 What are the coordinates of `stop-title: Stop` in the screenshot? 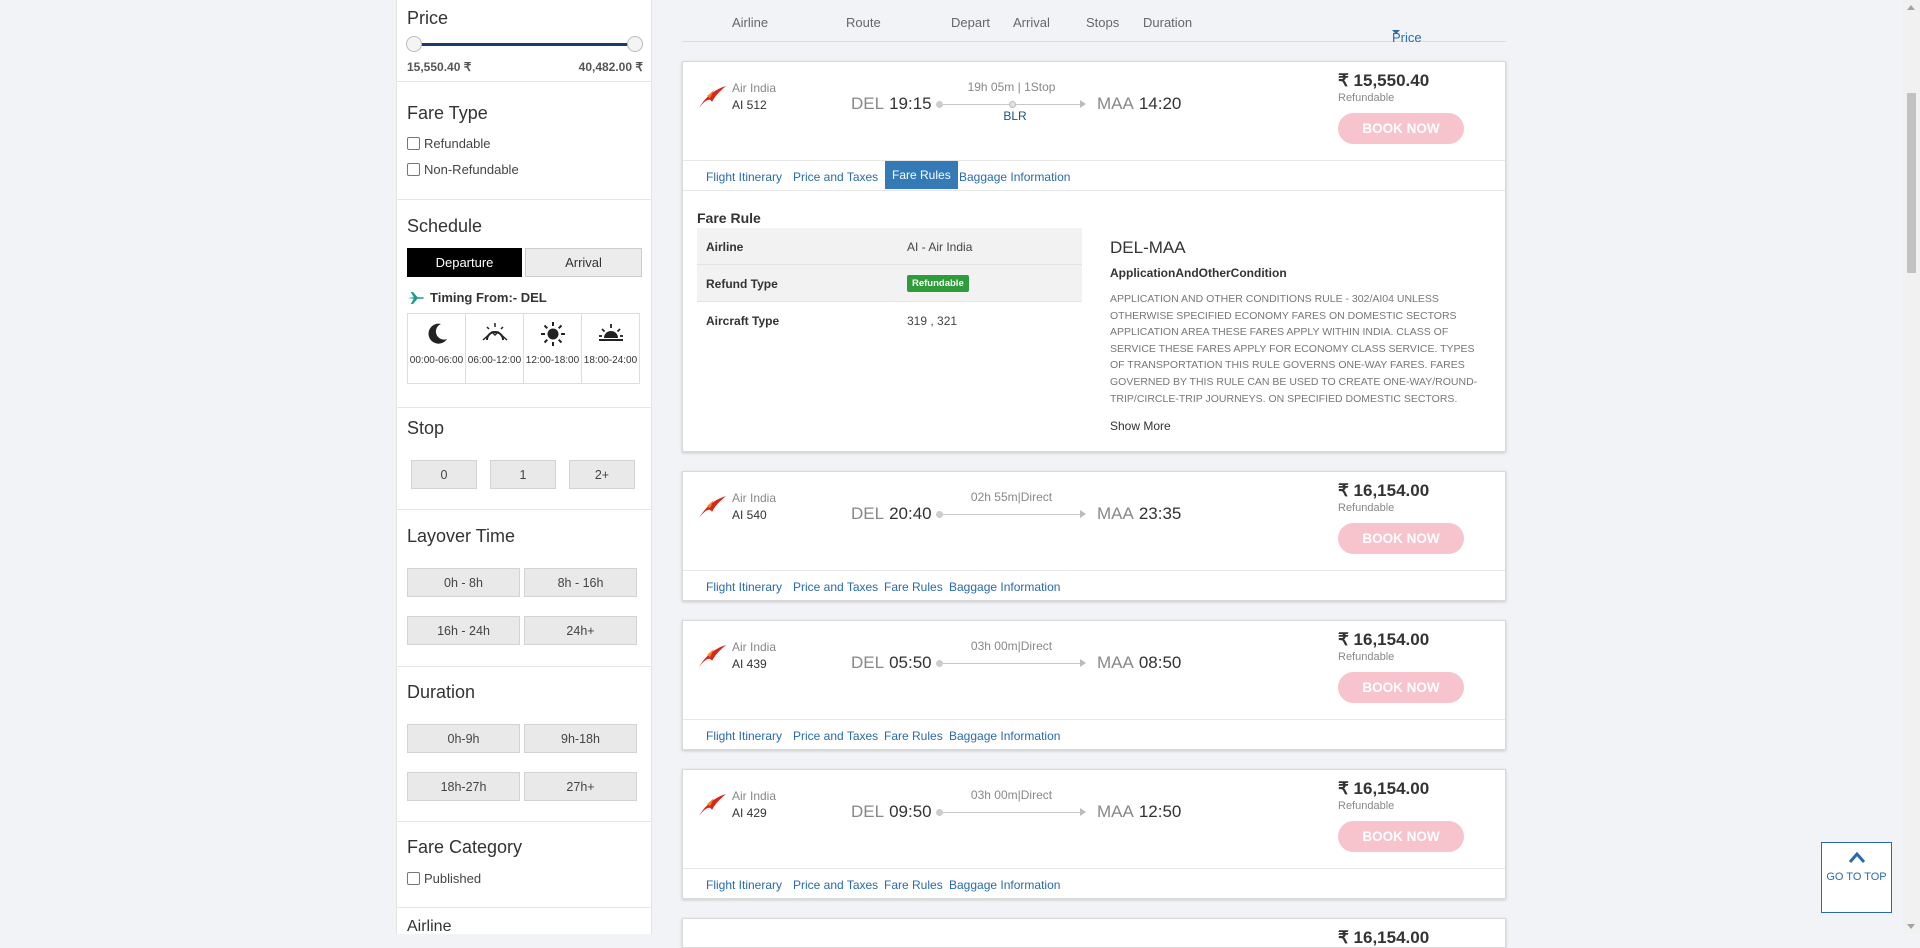 It's located at (426, 428).